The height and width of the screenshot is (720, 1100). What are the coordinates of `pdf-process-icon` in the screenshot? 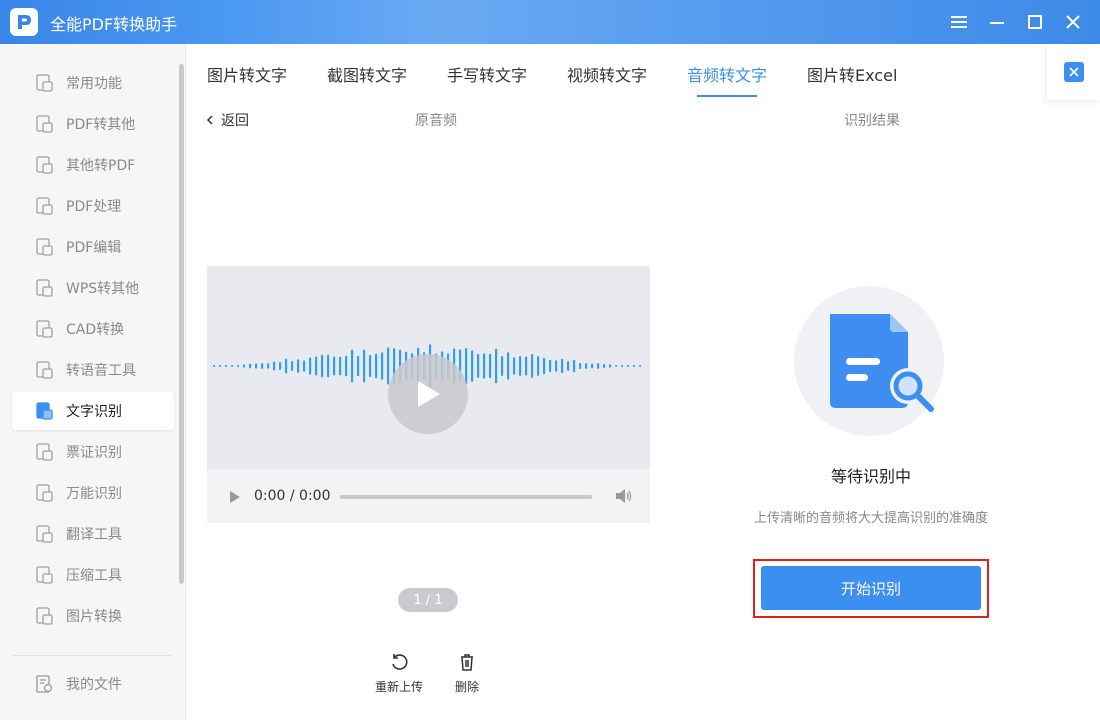 It's located at (44, 206).